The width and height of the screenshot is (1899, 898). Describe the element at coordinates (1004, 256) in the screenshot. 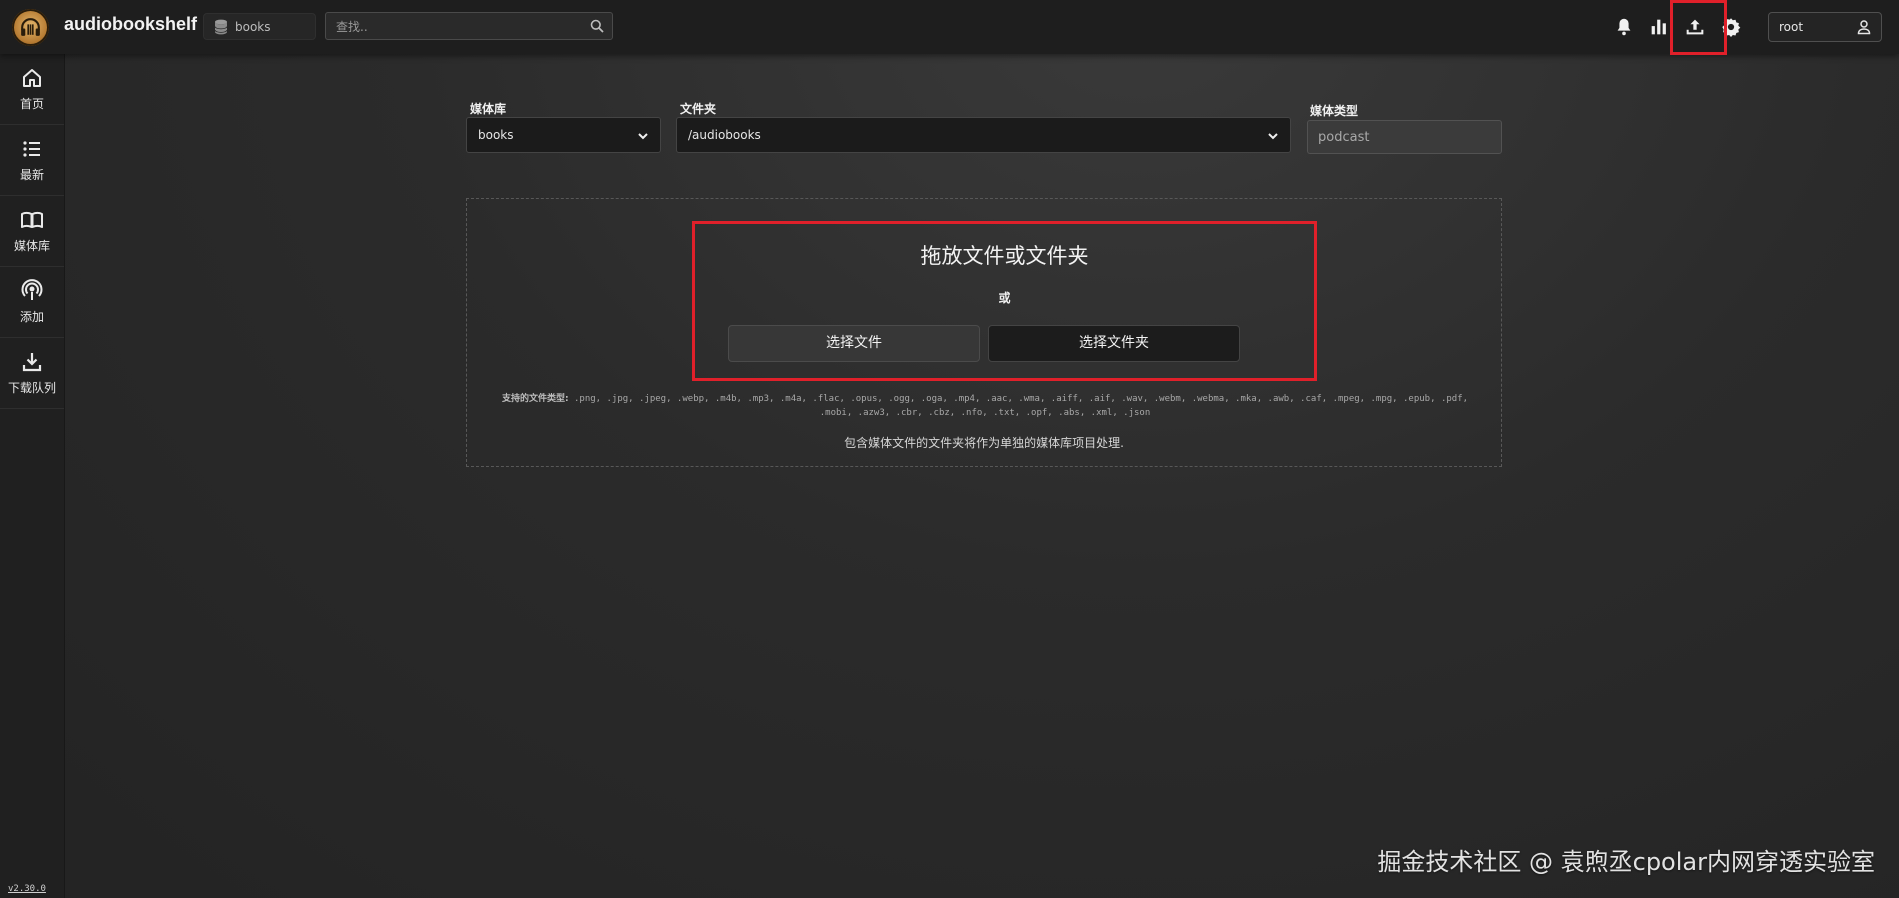

I see `drop-zone-title: 拖放文件或文件夹` at that location.